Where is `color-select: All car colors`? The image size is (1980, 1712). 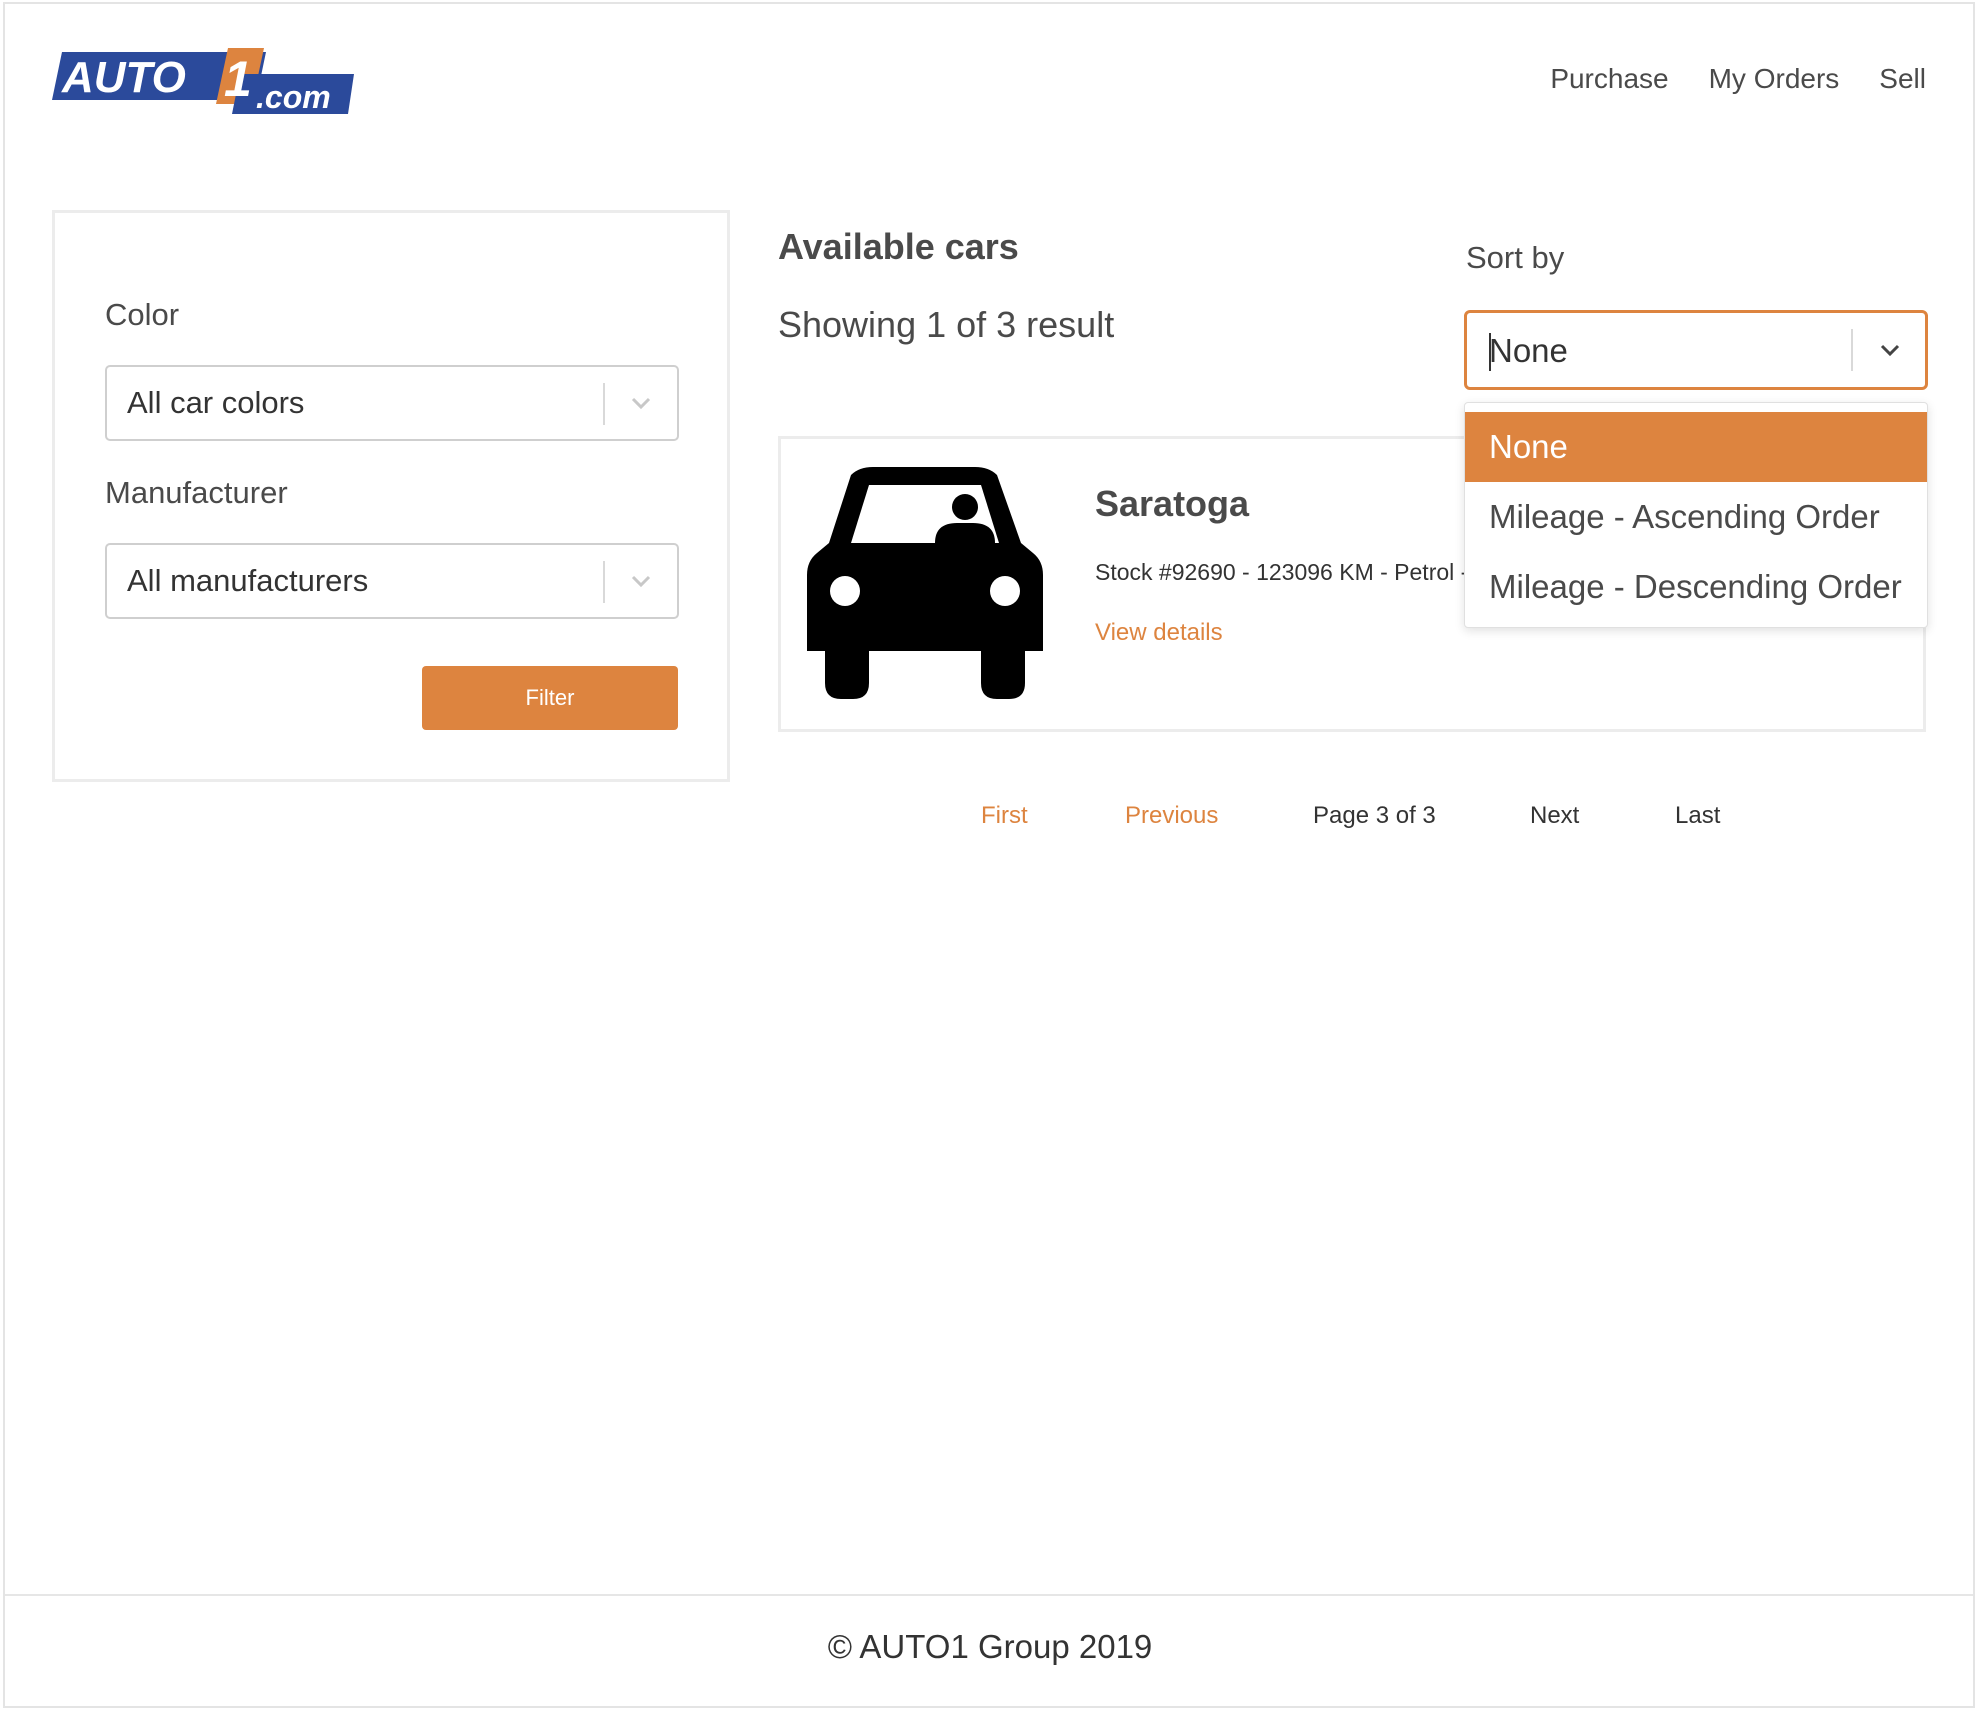 color-select: All car colors is located at coordinates (392, 403).